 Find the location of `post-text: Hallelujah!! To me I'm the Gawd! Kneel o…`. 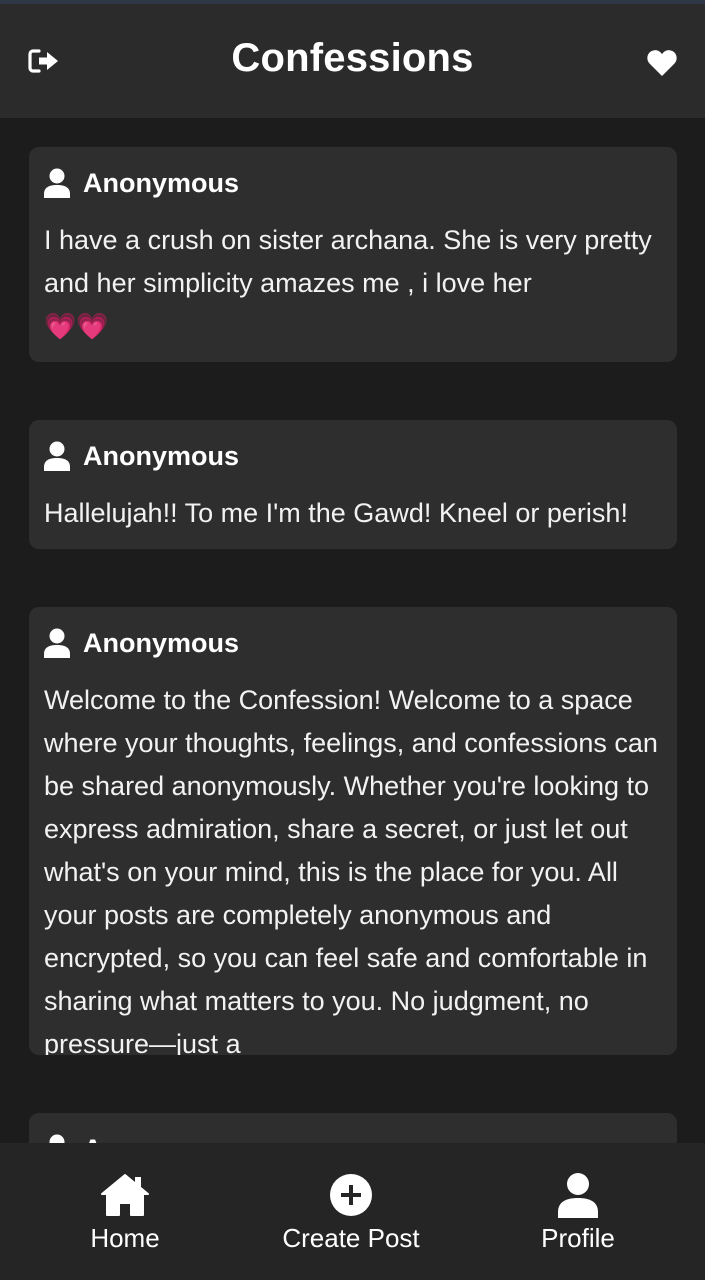

post-text: Hallelujah!! To me I'm the Gawd! Kneel o… is located at coordinates (336, 513).